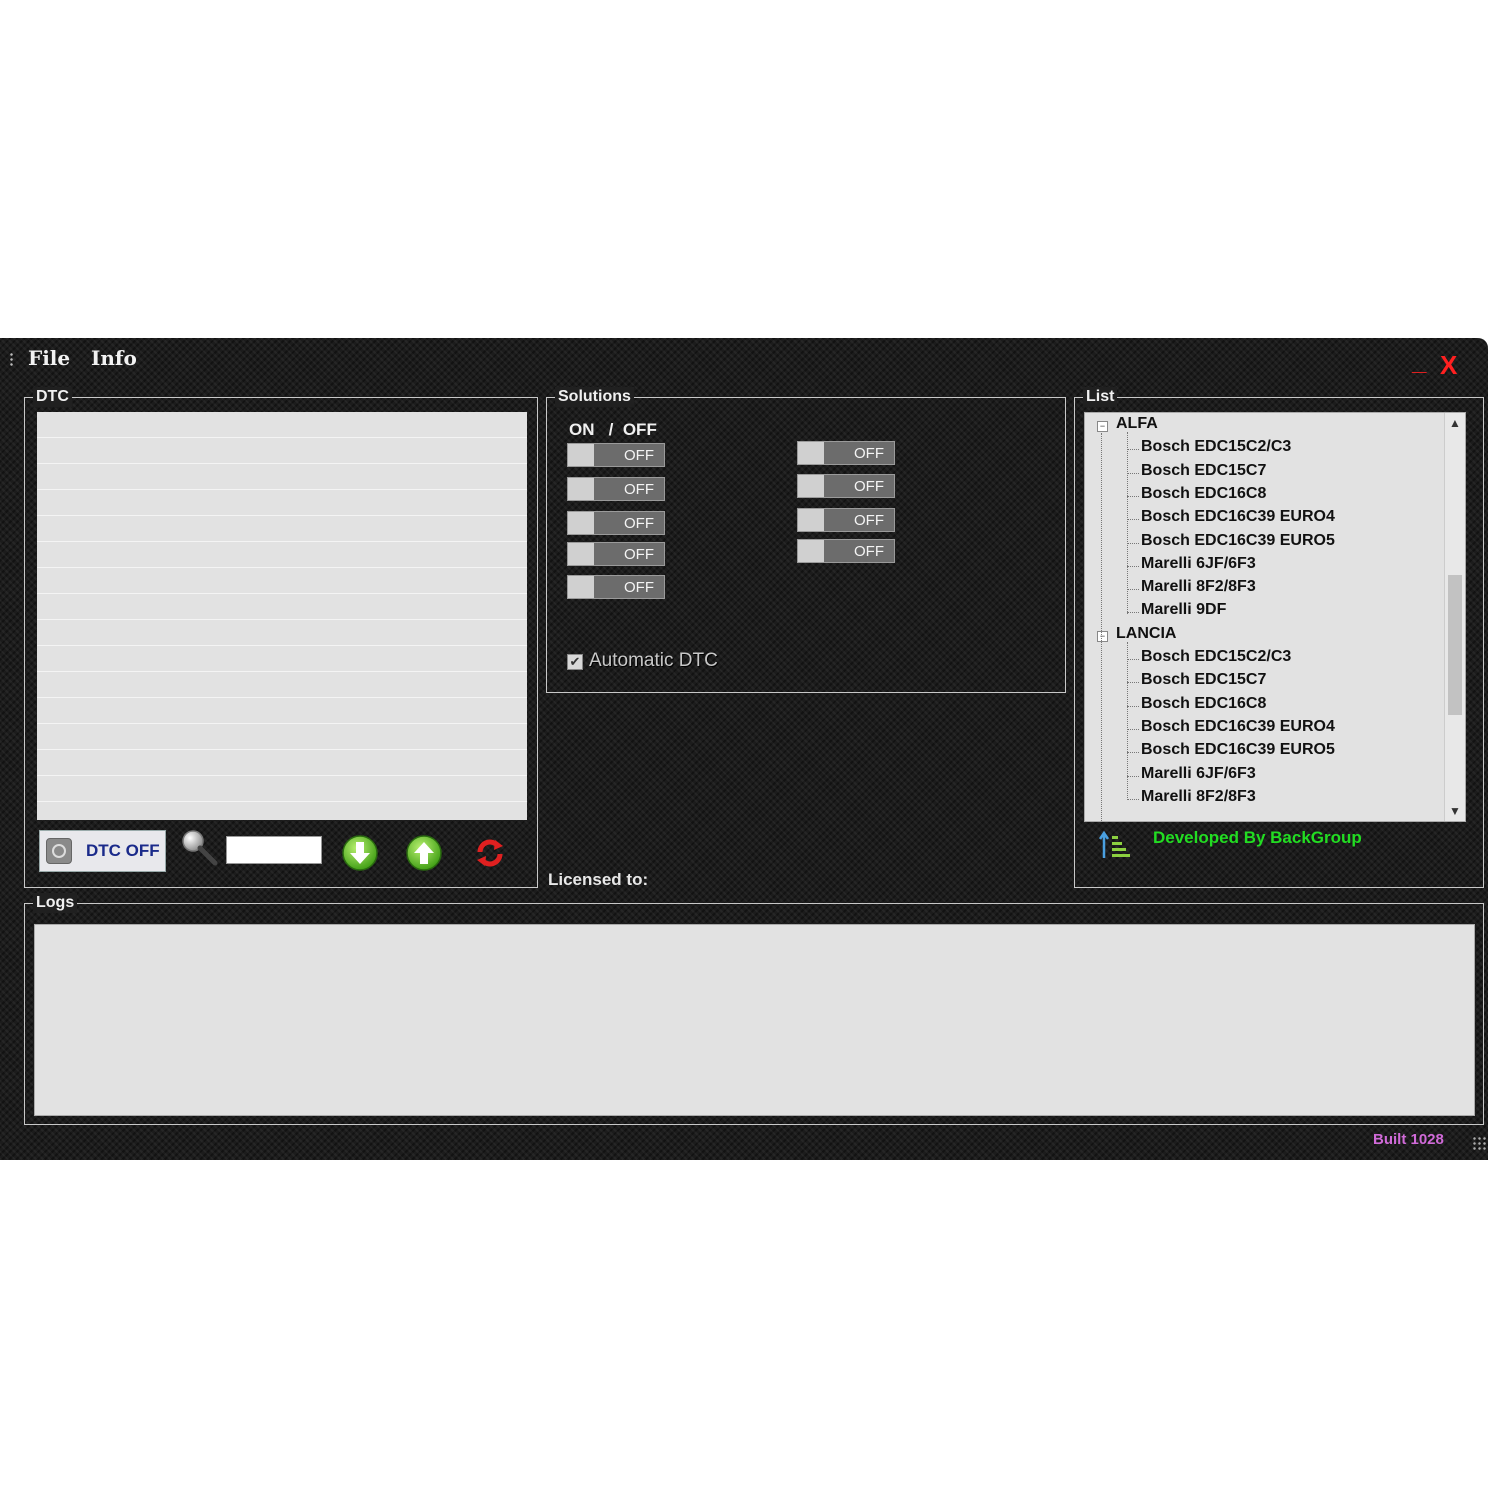  Describe the element at coordinates (1257, 837) in the screenshot. I see `developed-by-label: Developed By BackGroup` at that location.